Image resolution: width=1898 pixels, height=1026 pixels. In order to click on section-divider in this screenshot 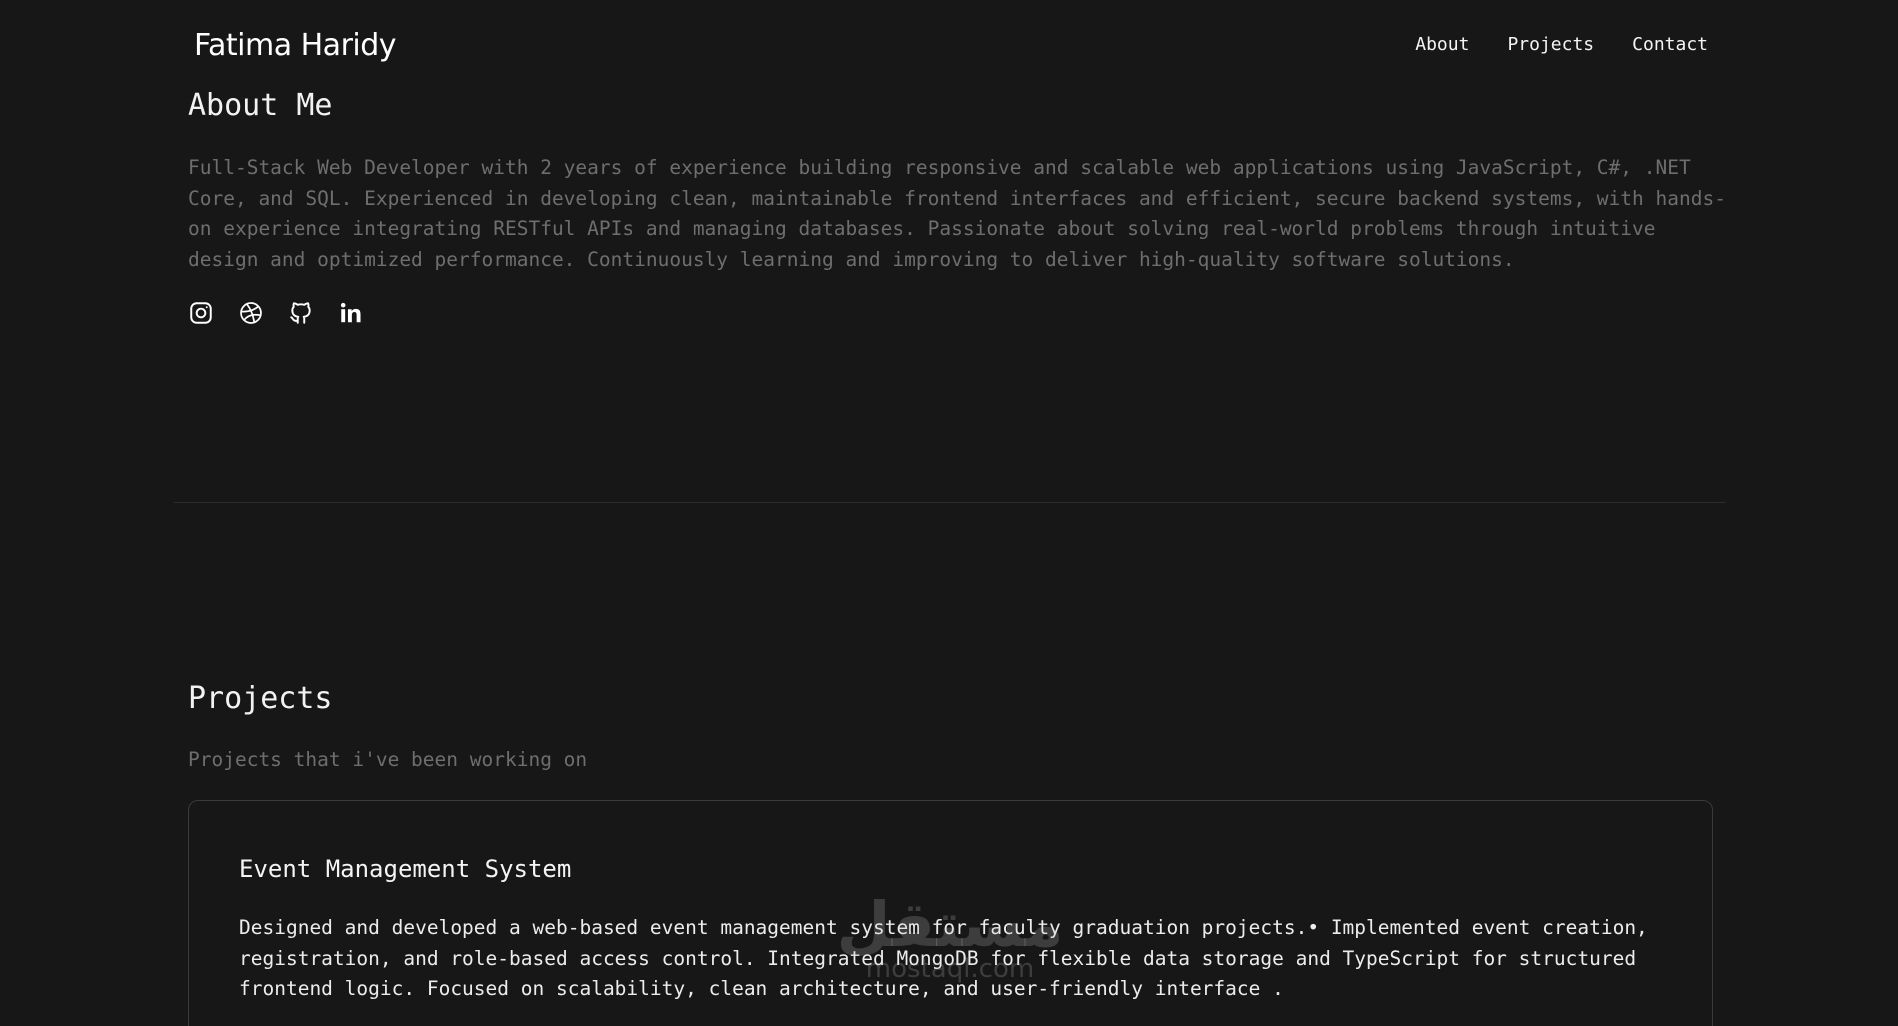, I will do `click(950, 502)`.